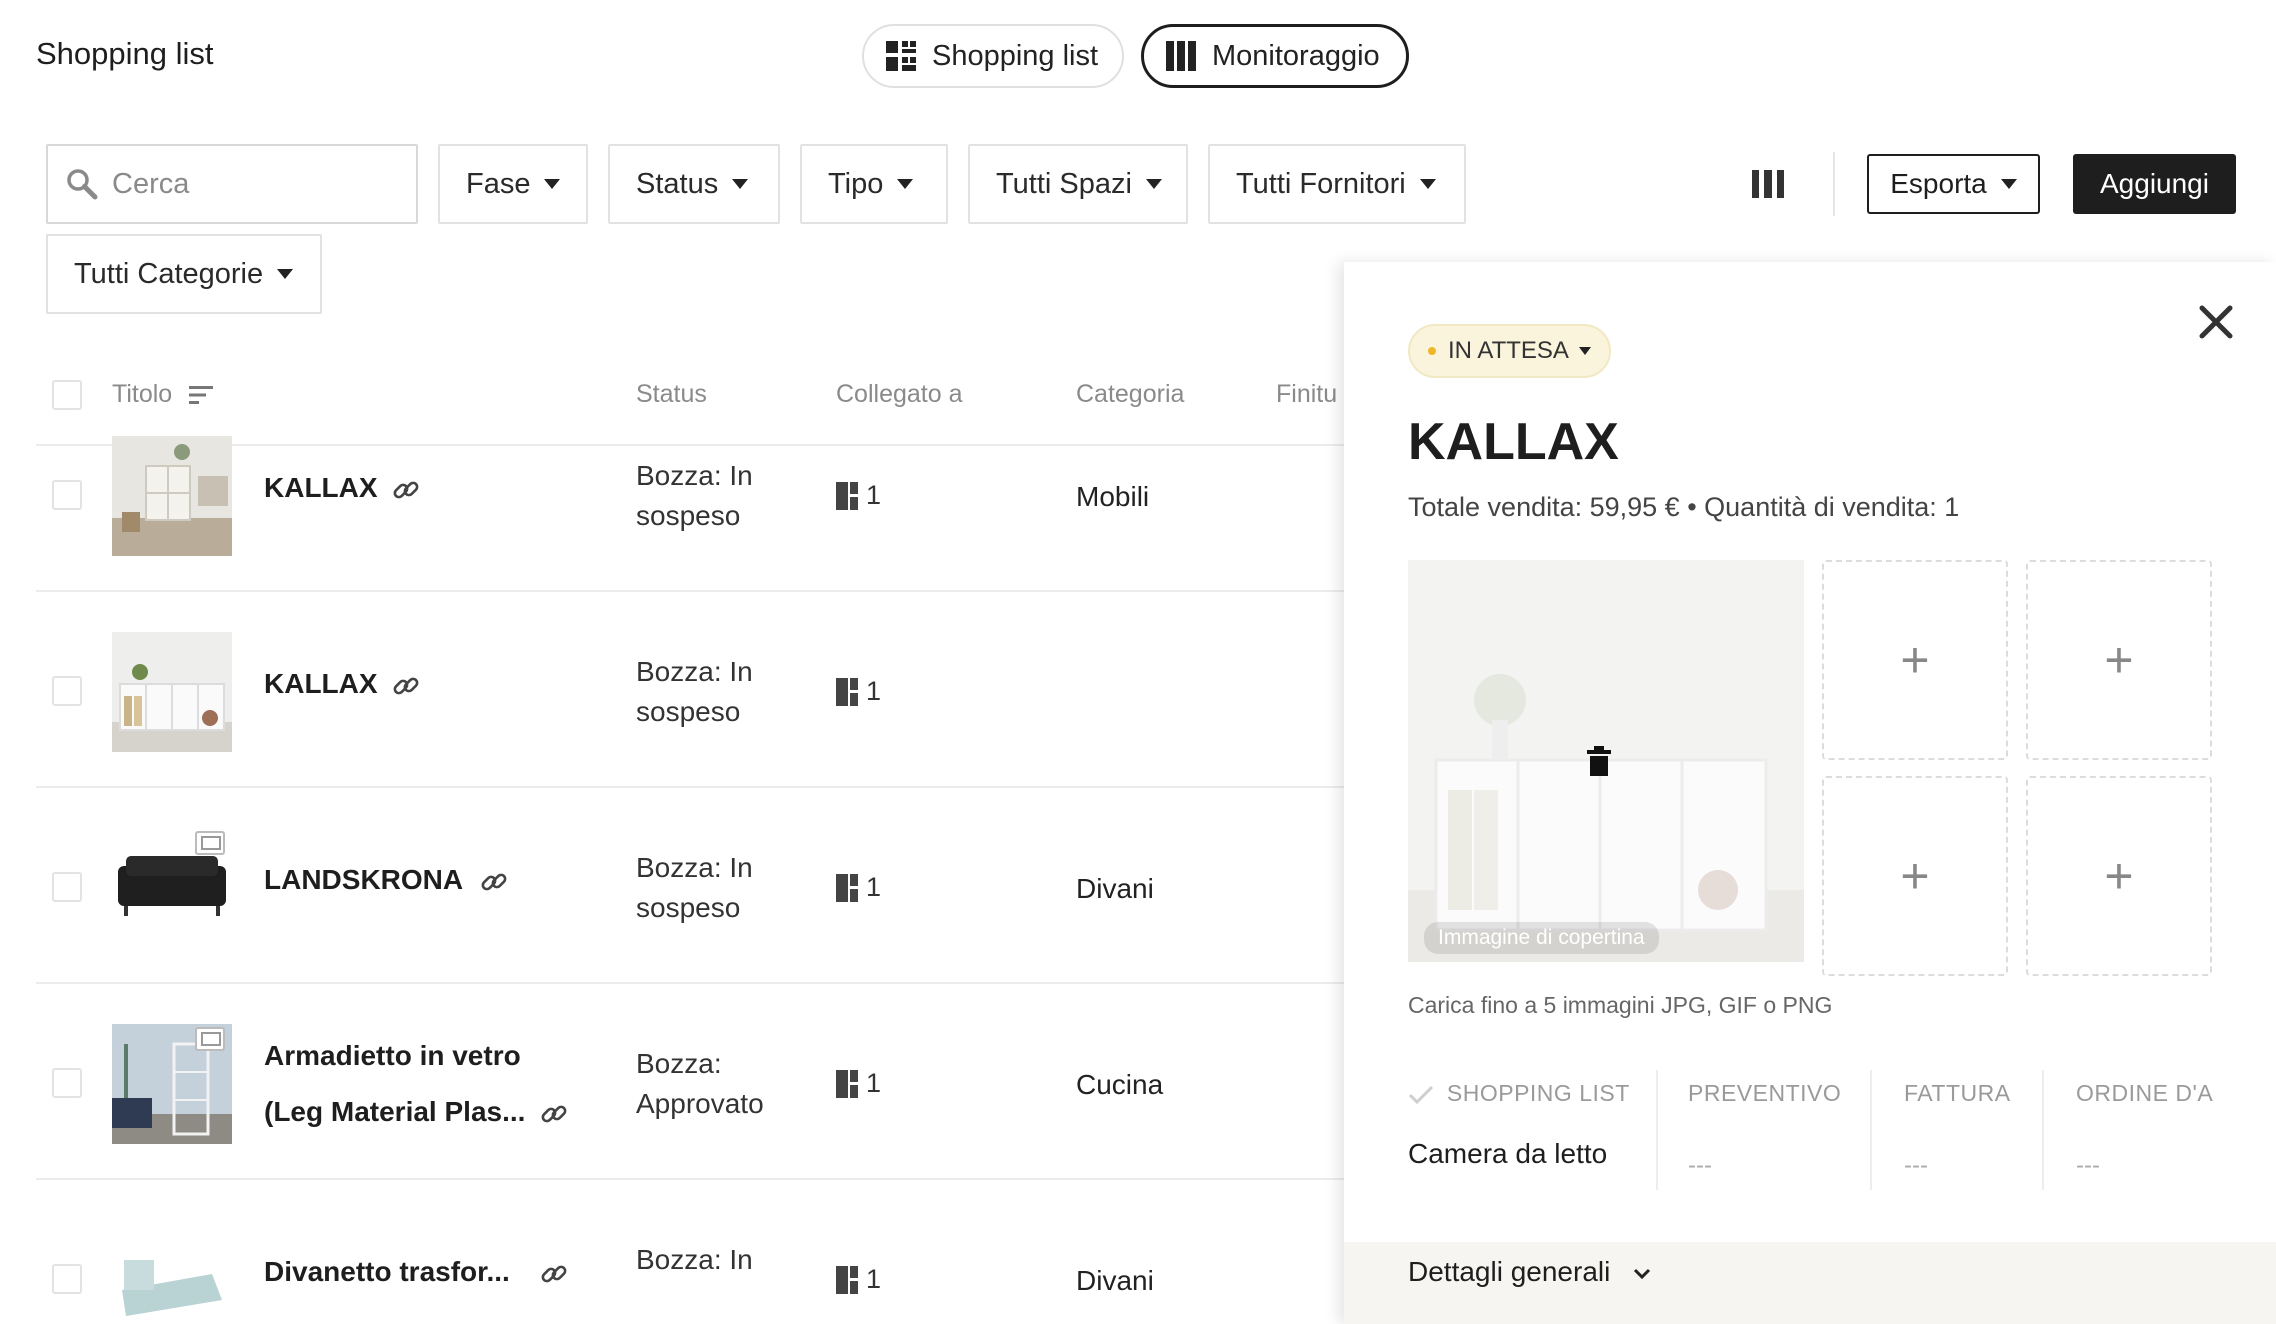  I want to click on grid-icon, so click(901, 56).